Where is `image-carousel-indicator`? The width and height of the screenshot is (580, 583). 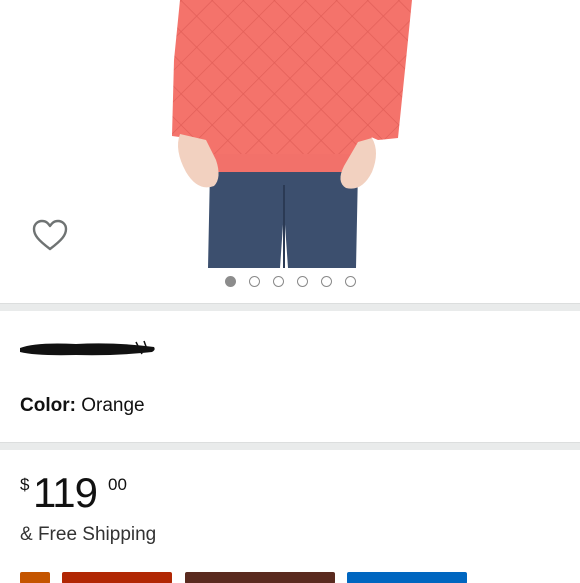
image-carousel-indicator is located at coordinates (290, 284).